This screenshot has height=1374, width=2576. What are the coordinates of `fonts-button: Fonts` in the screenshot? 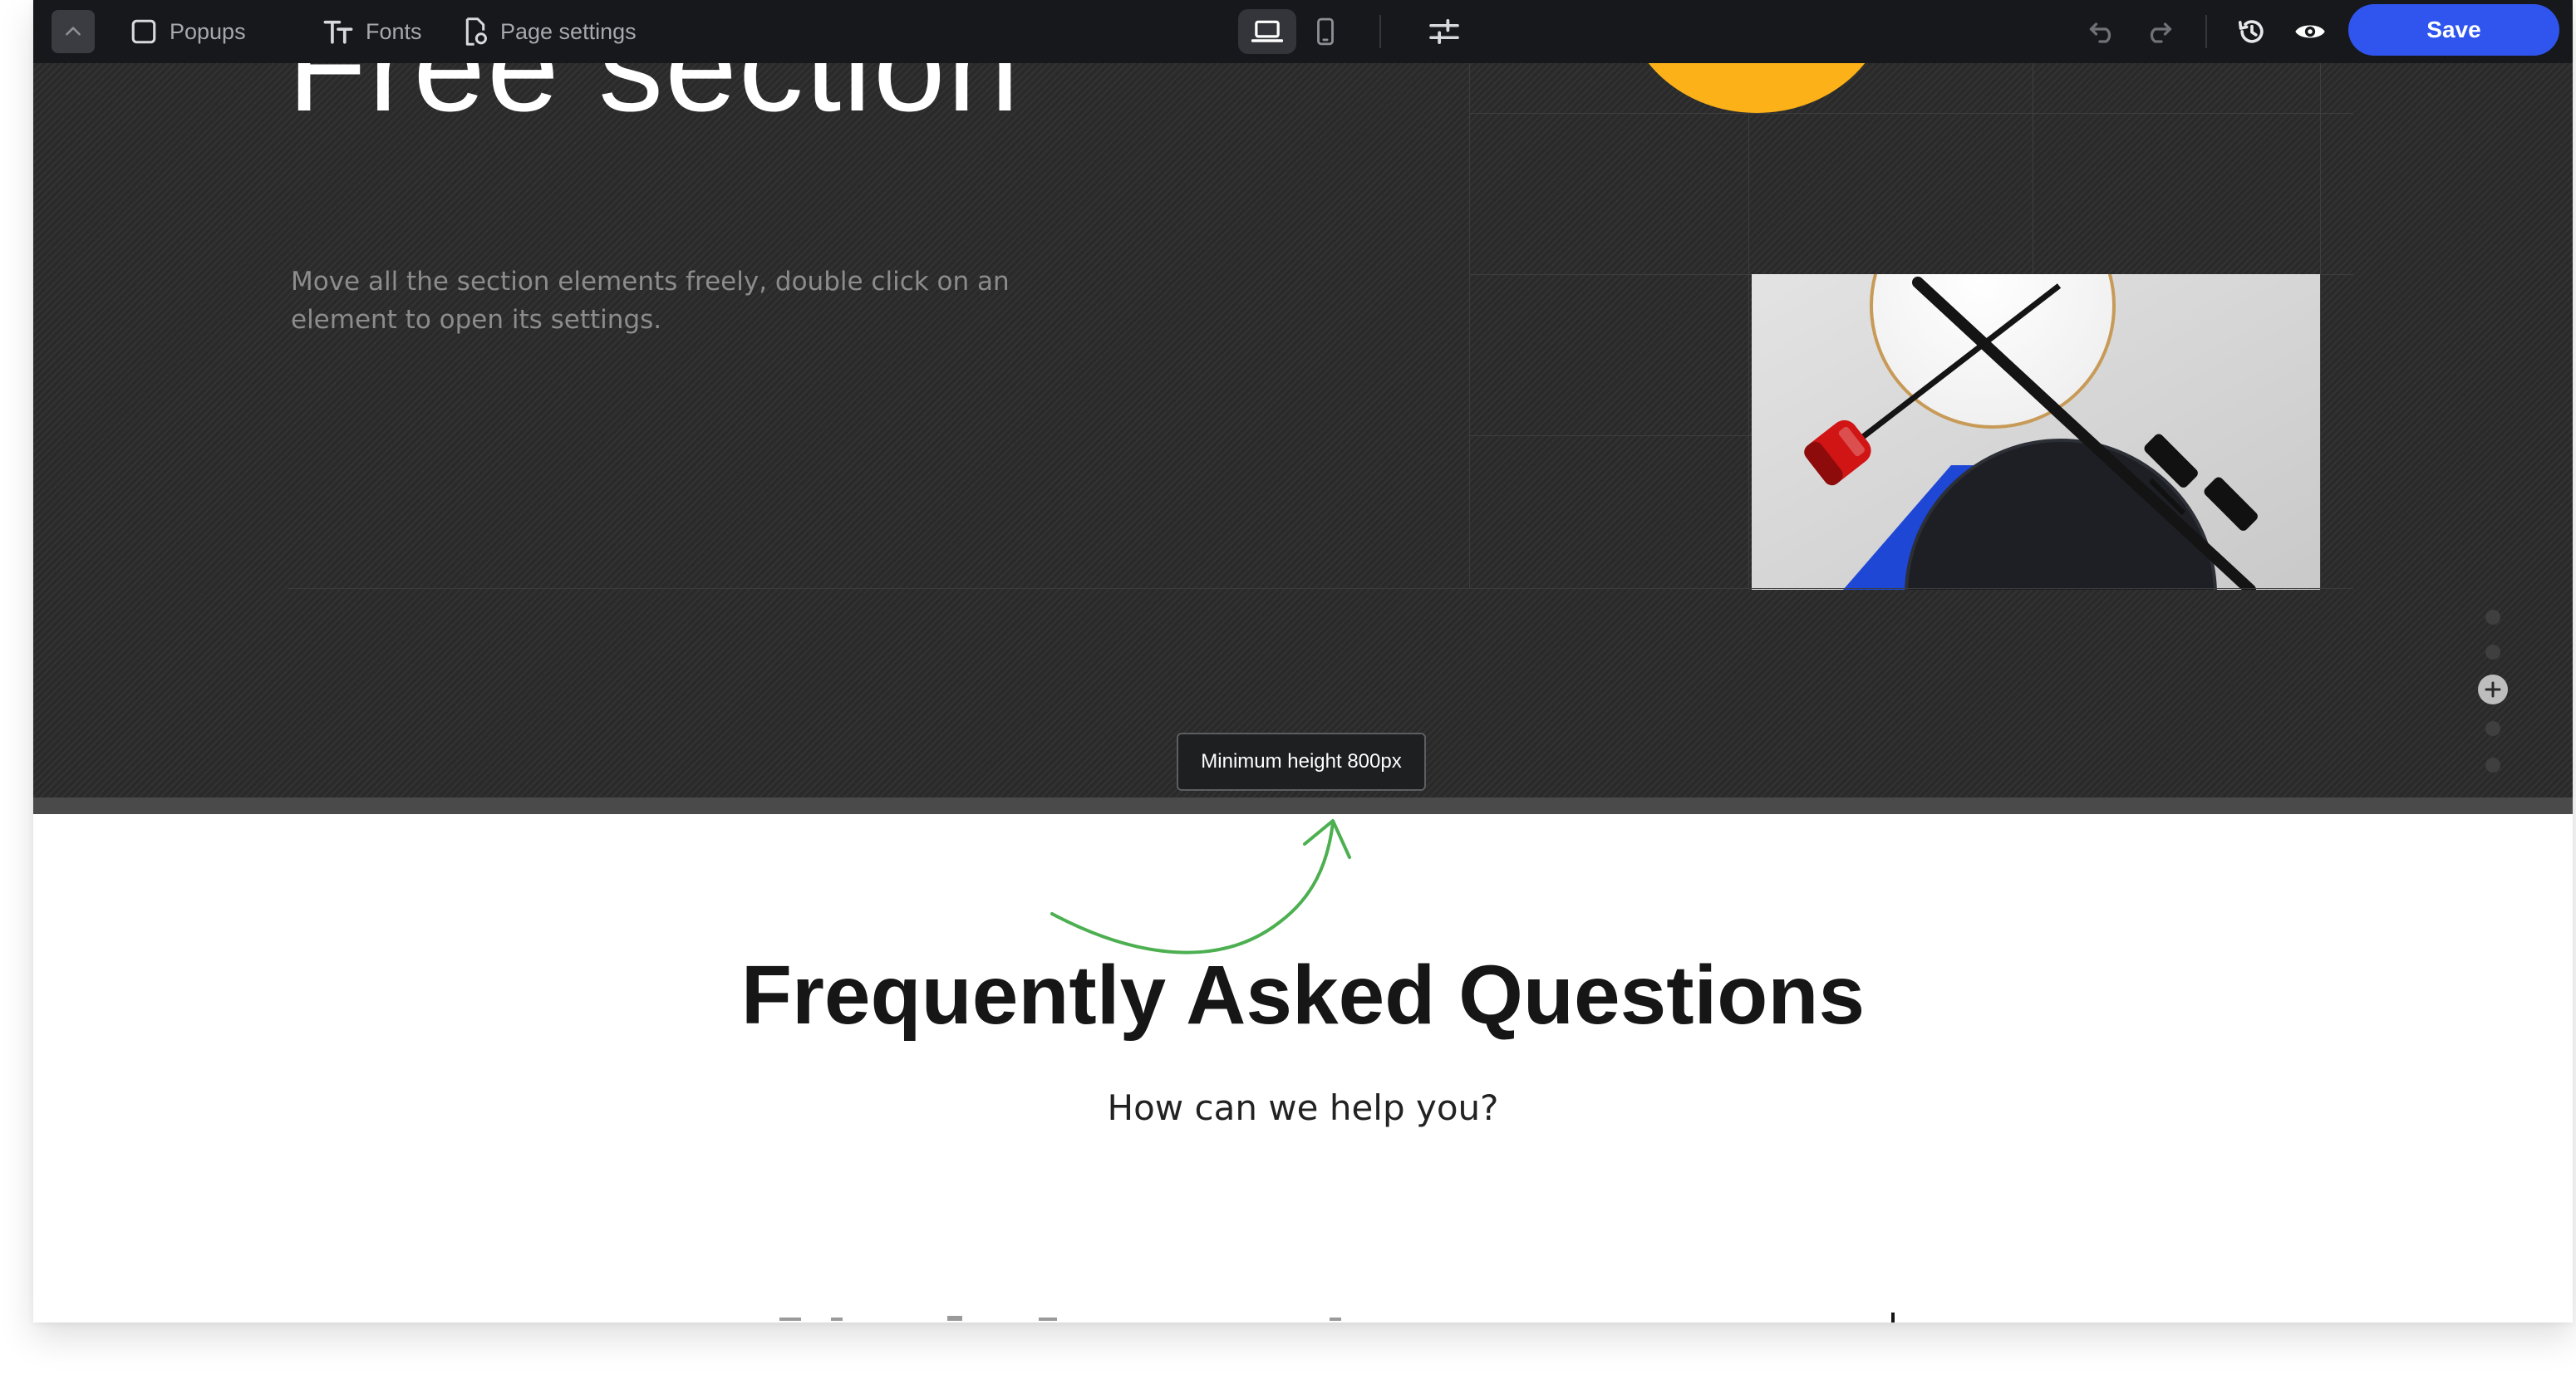 It's located at (372, 32).